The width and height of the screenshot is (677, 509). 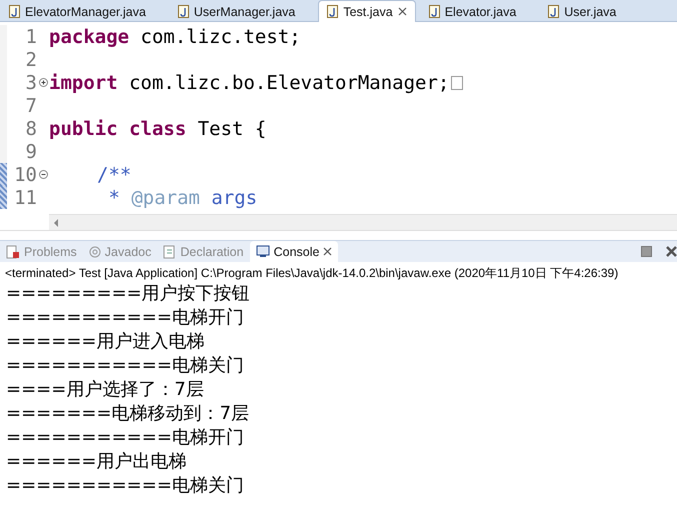 What do you see at coordinates (169, 251) in the screenshot?
I see `declaration-icon` at bounding box center [169, 251].